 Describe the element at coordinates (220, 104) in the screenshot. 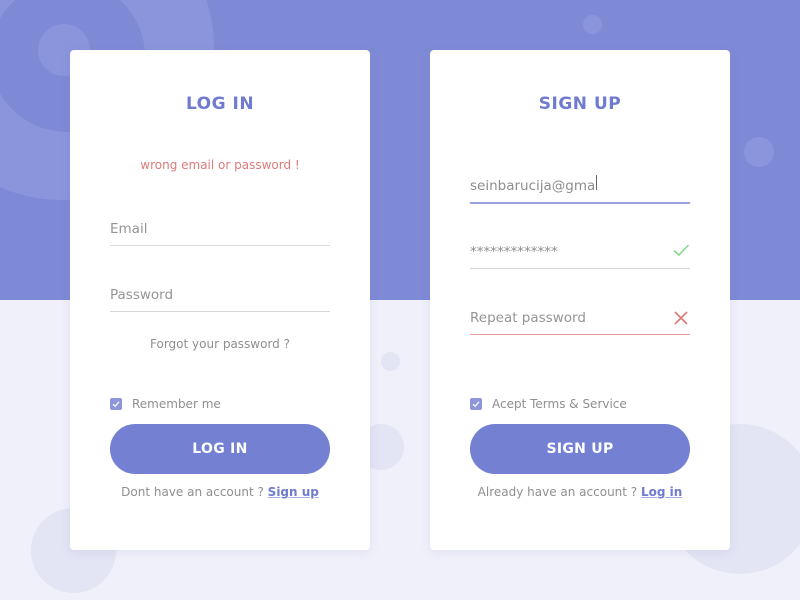

I see `login-title: LOG IN` at that location.